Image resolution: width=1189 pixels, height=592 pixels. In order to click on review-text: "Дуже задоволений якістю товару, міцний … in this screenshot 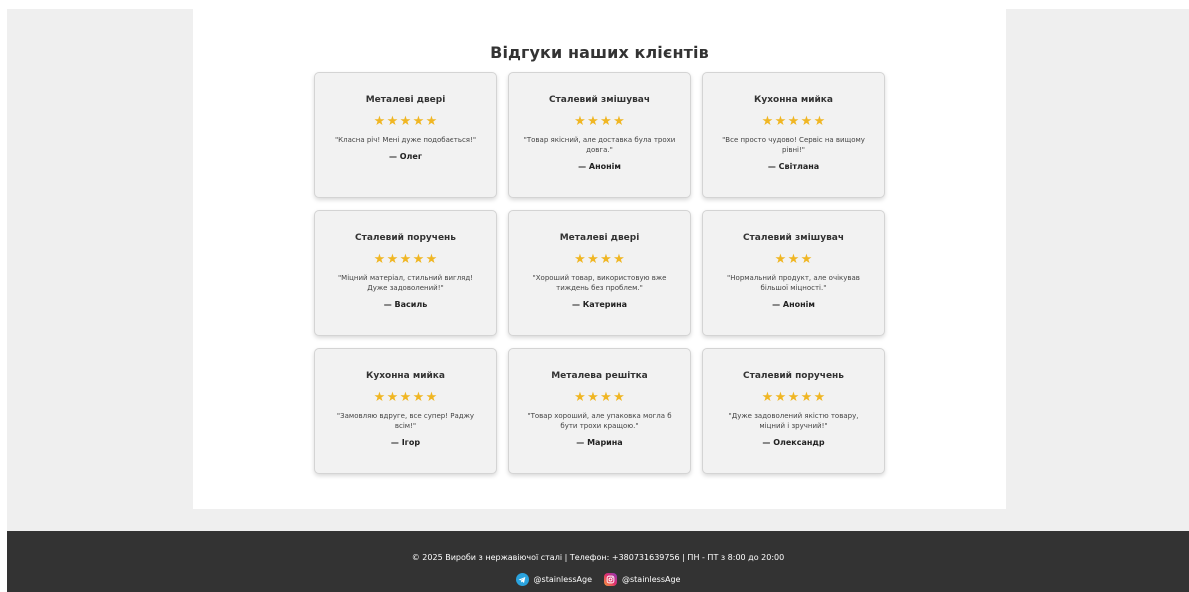, I will do `click(793, 421)`.